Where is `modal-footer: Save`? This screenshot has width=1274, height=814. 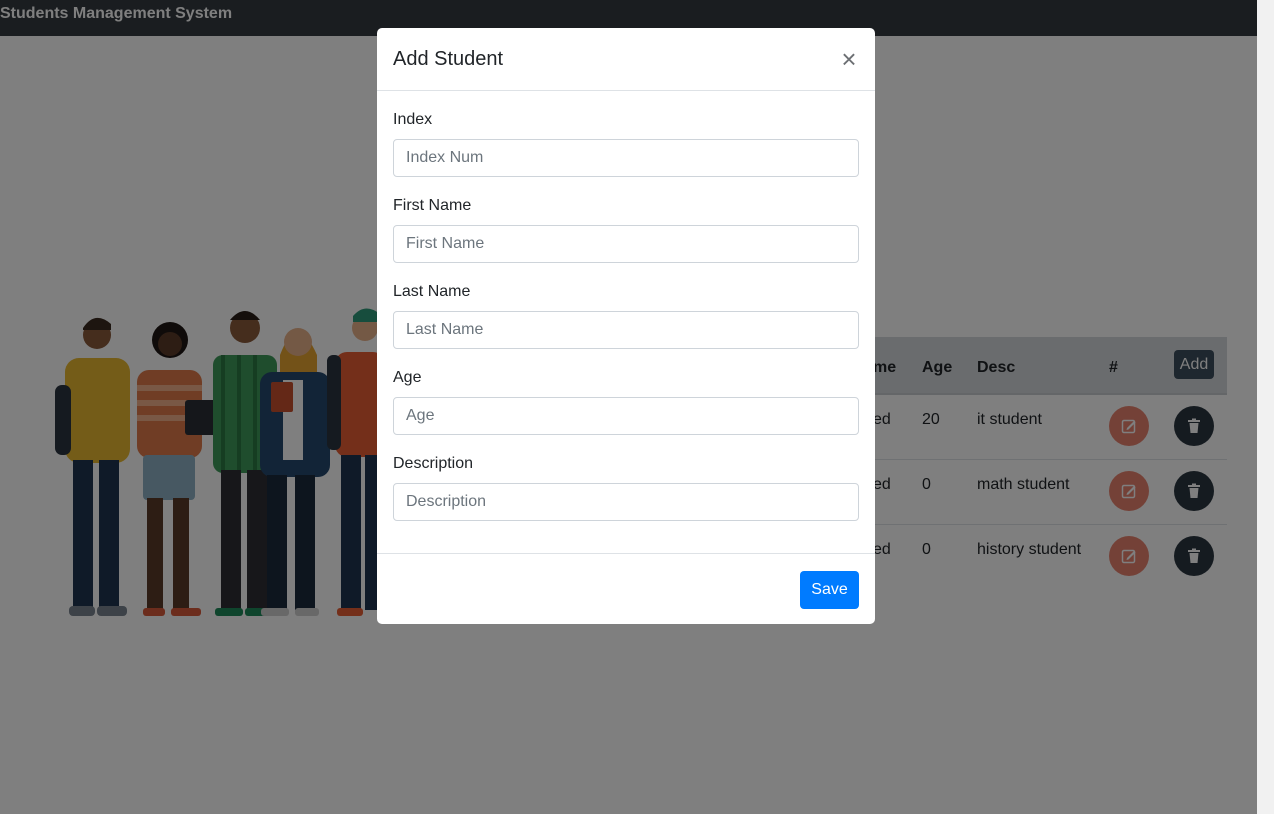
modal-footer: Save is located at coordinates (626, 588).